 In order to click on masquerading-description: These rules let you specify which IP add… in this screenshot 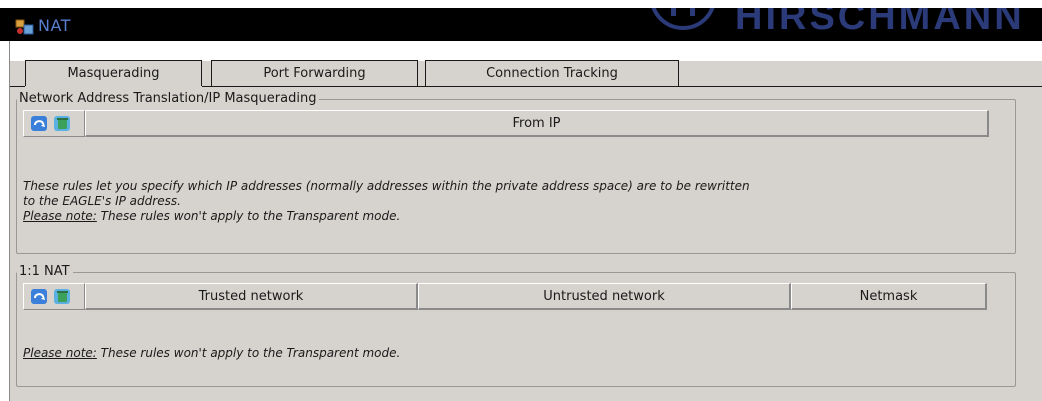, I will do `click(386, 201)`.